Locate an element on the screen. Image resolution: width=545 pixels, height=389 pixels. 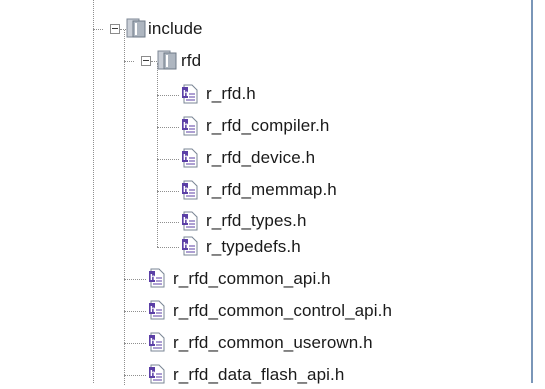
tree-node-label: r_rfd_memmap.h is located at coordinates (271, 189).